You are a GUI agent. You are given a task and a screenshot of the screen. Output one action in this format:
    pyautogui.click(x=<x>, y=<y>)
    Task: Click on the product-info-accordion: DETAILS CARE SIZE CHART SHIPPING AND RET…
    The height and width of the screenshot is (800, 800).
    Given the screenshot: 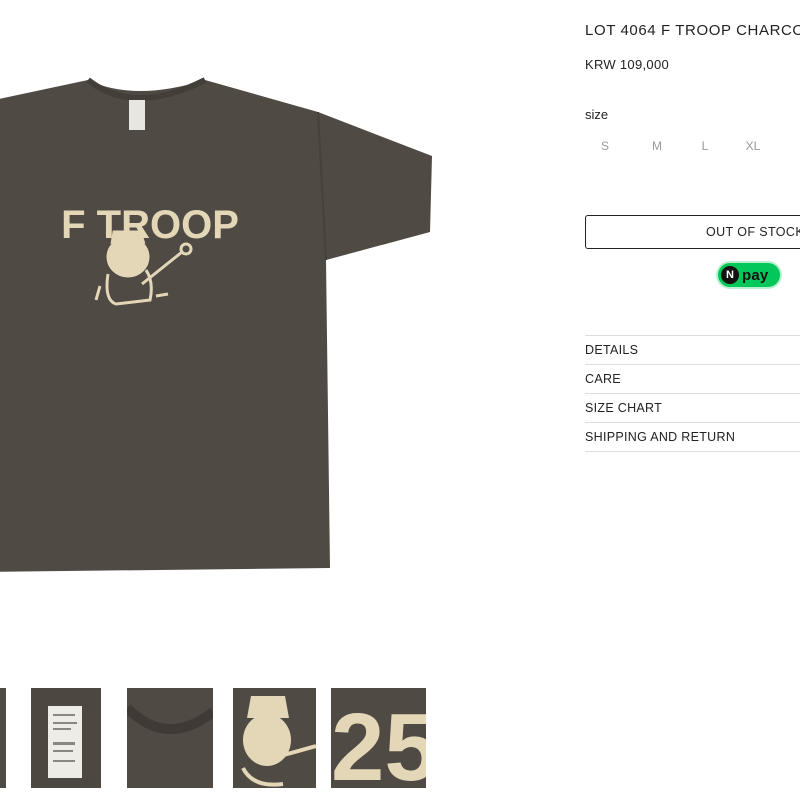 What is the action you would take?
    pyautogui.click(x=692, y=393)
    